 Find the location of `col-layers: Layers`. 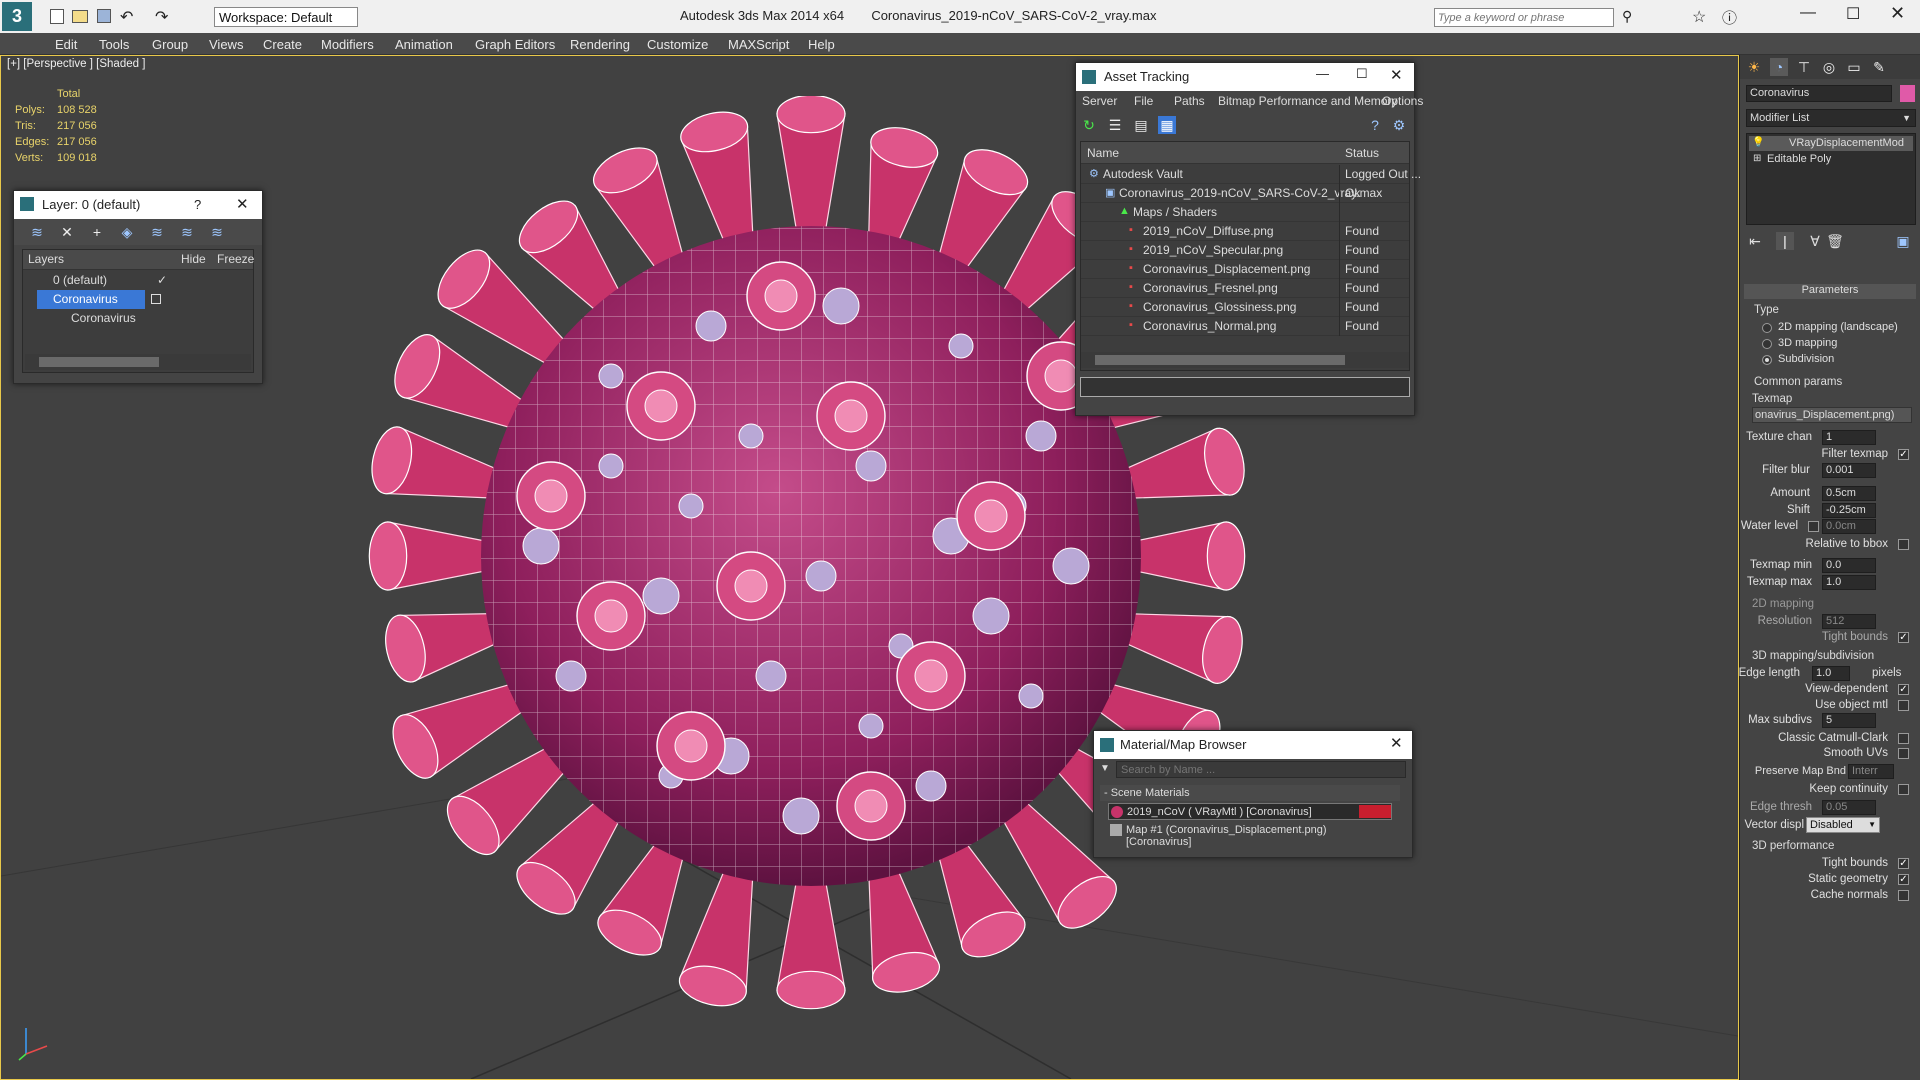

col-layers: Layers is located at coordinates (46, 259).